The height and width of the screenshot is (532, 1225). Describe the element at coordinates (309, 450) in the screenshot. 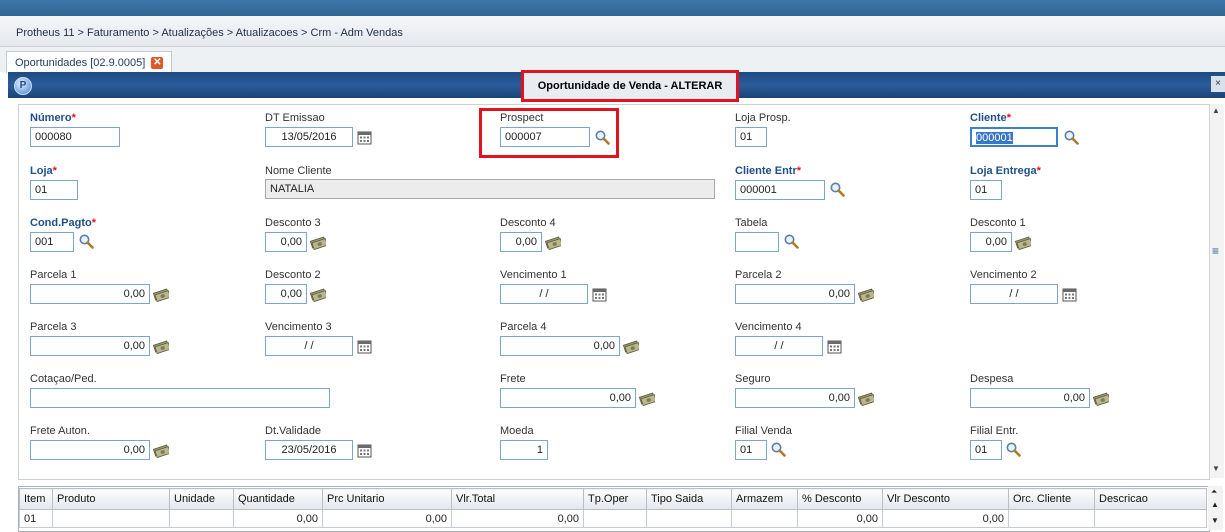

I see `dt-validade-field: 23/05/2016` at that location.